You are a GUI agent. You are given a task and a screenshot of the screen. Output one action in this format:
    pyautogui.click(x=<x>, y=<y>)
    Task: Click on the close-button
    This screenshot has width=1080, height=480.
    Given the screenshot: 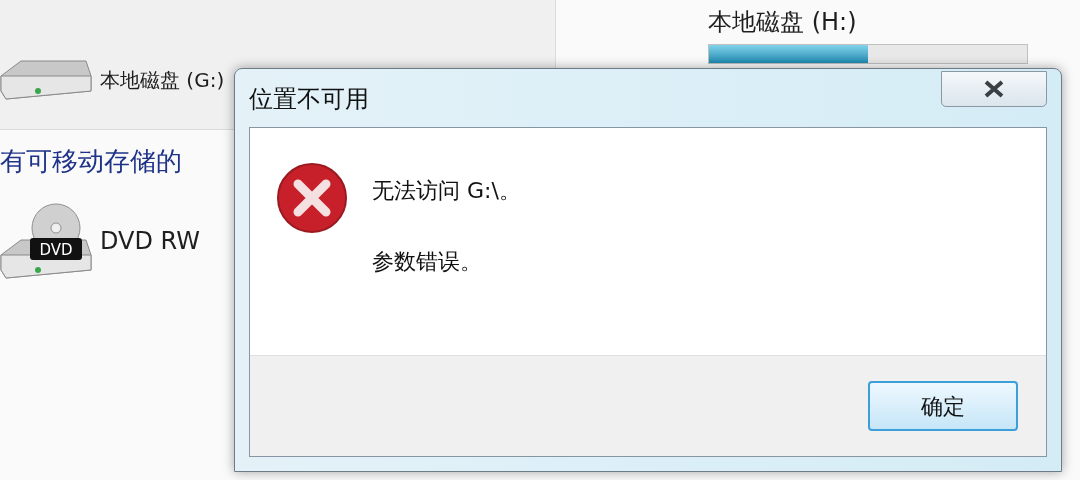 What is the action you would take?
    pyautogui.click(x=994, y=89)
    